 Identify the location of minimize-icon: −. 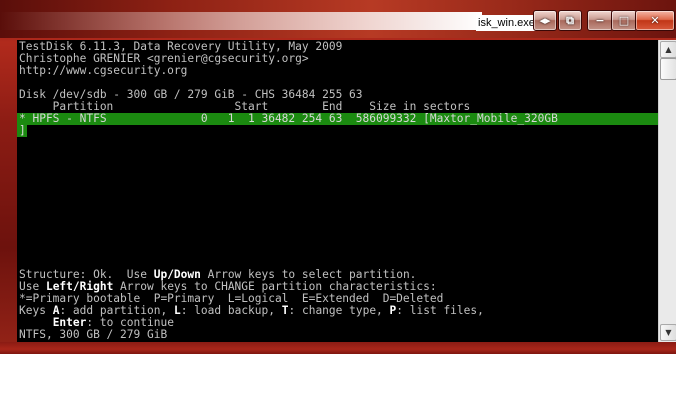
(600, 20).